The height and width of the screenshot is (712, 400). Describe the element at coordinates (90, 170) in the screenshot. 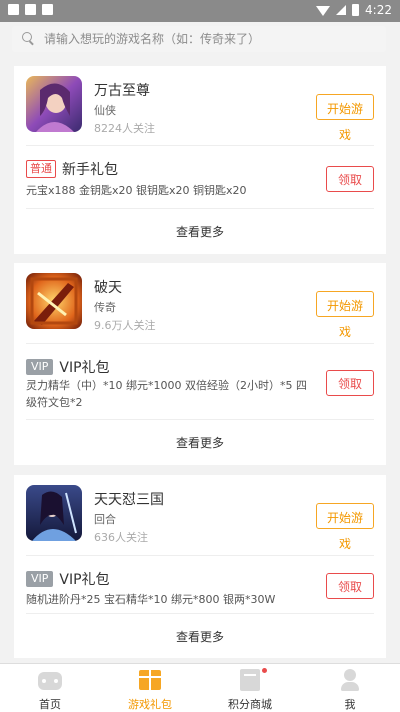

I see `gift-name: 新手礼包` at that location.